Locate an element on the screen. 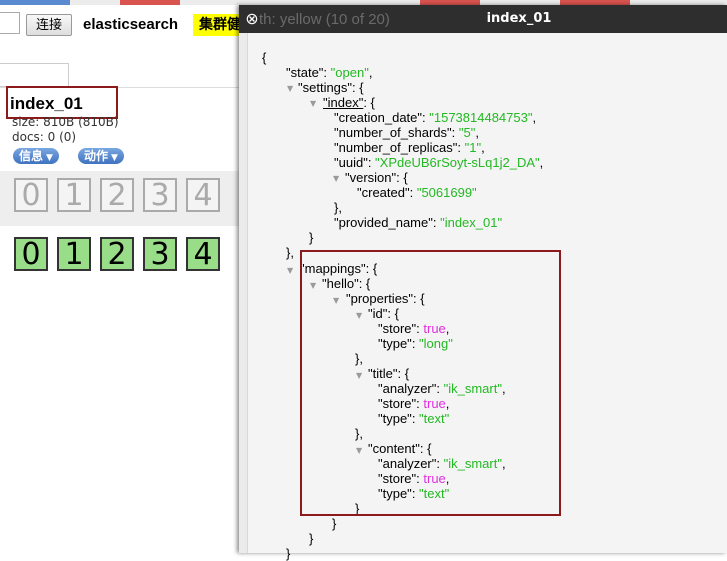 The width and height of the screenshot is (727, 561). index-size: size: 810B (810B) is located at coordinates (65, 122).